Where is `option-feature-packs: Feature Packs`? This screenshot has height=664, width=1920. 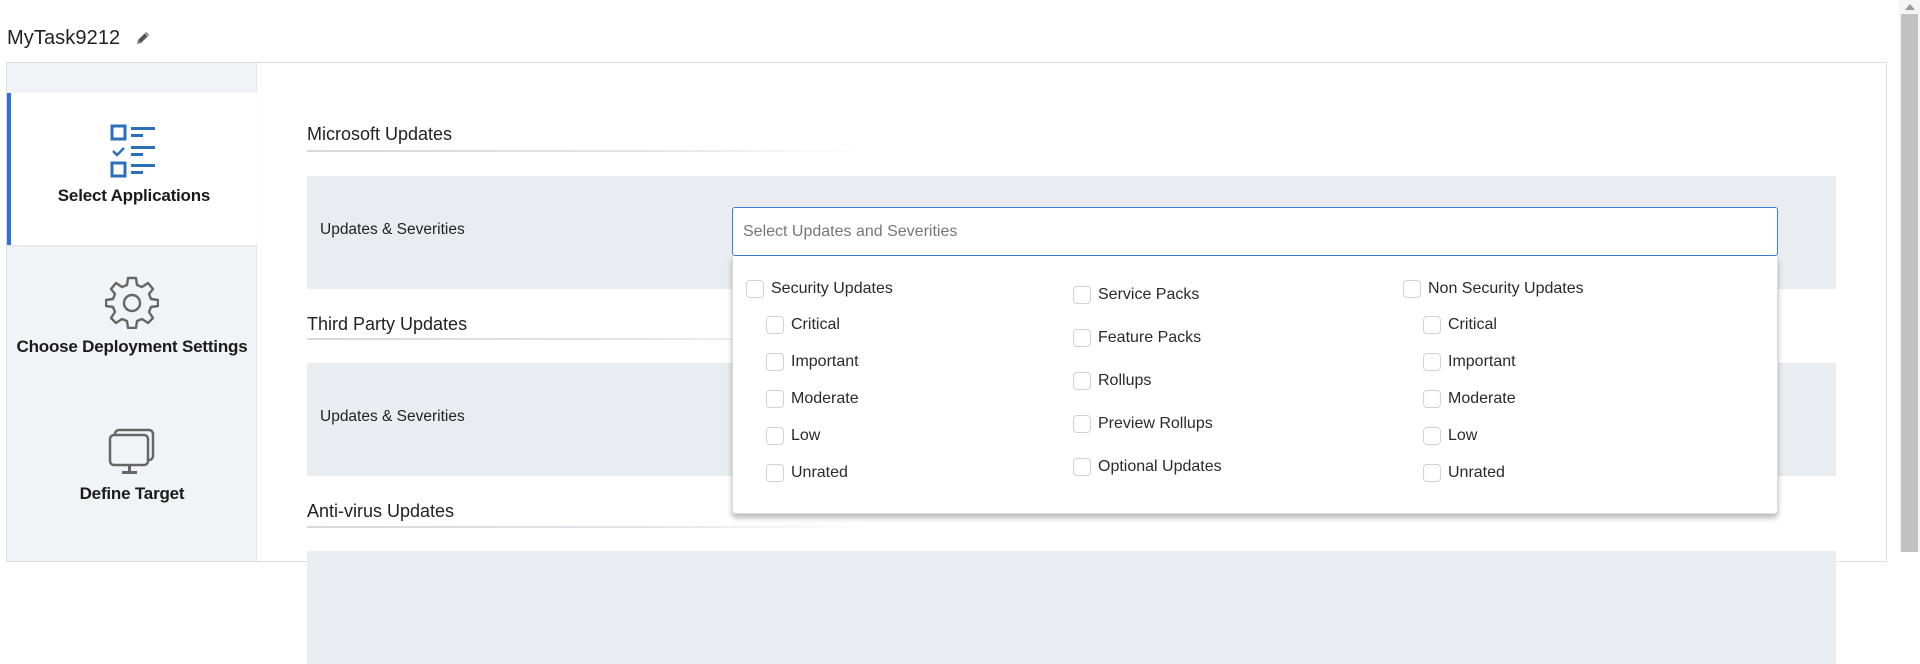 option-feature-packs: Feature Packs is located at coordinates (1137, 338).